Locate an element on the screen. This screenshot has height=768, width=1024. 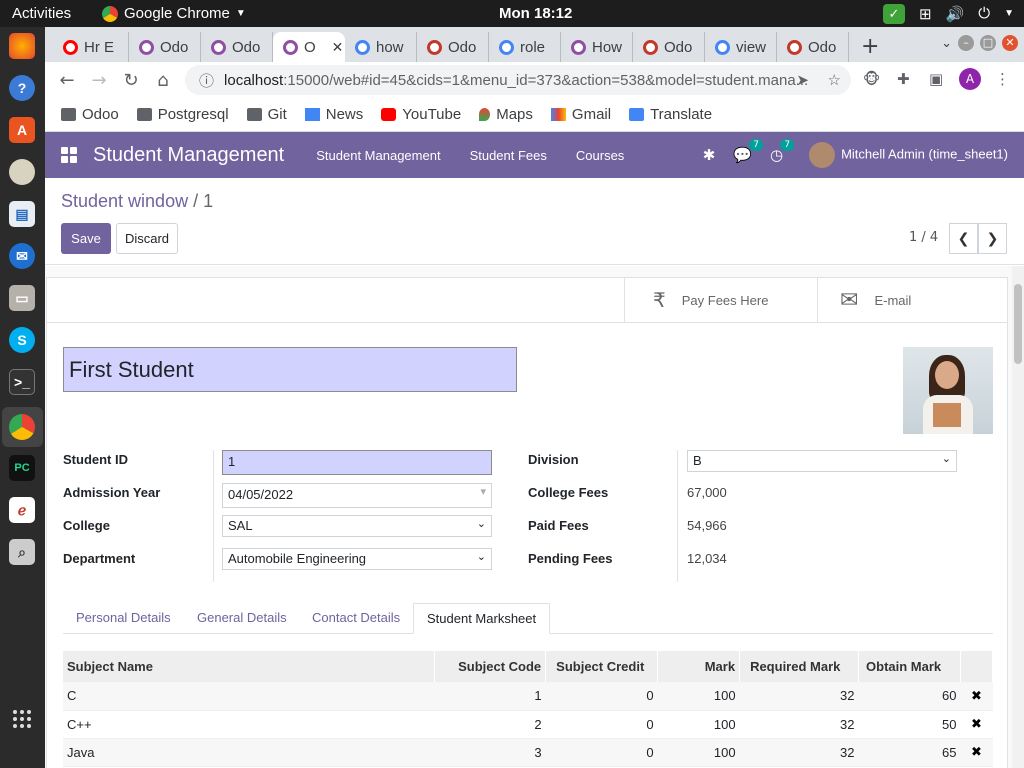
activities-button: Activities is located at coordinates (57, 13).